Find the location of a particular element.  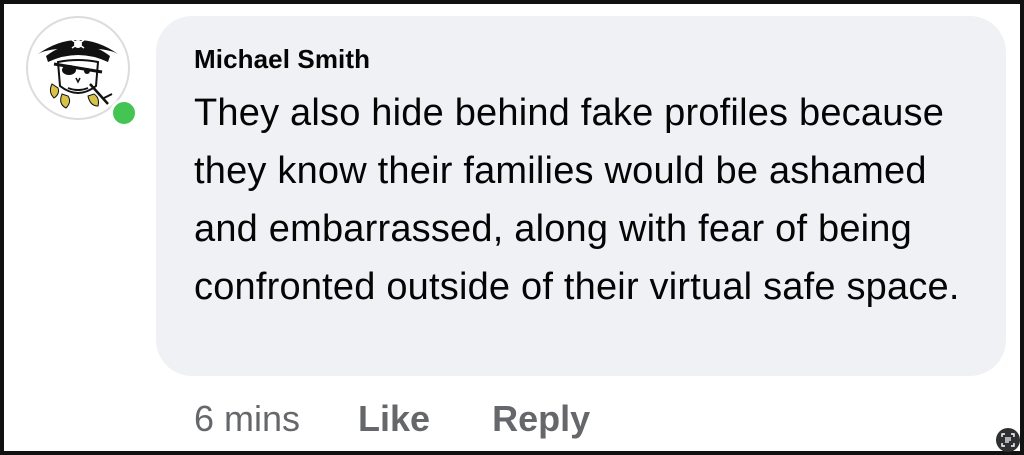

comment-actions: 6 mins Like Reply is located at coordinates (423, 419).